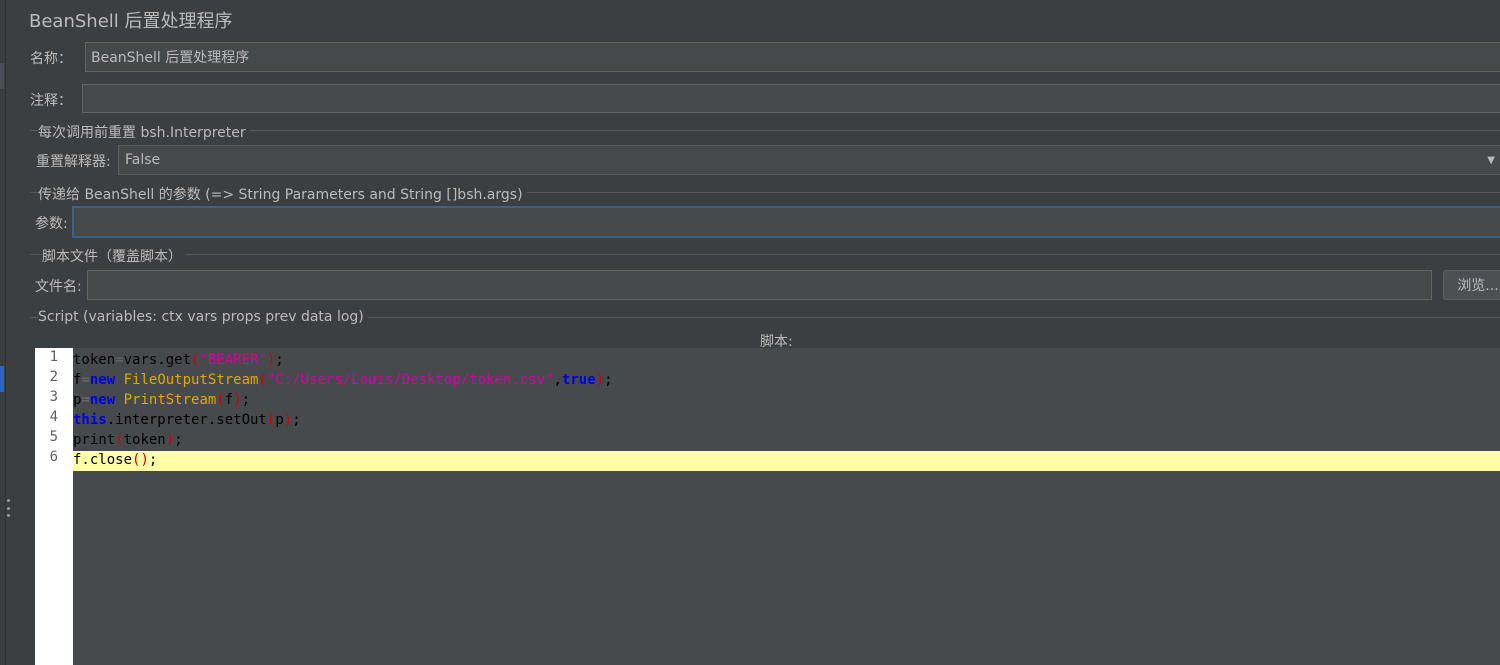 This screenshot has height=665, width=1500. I want to click on code-token: this, so click(90, 420).